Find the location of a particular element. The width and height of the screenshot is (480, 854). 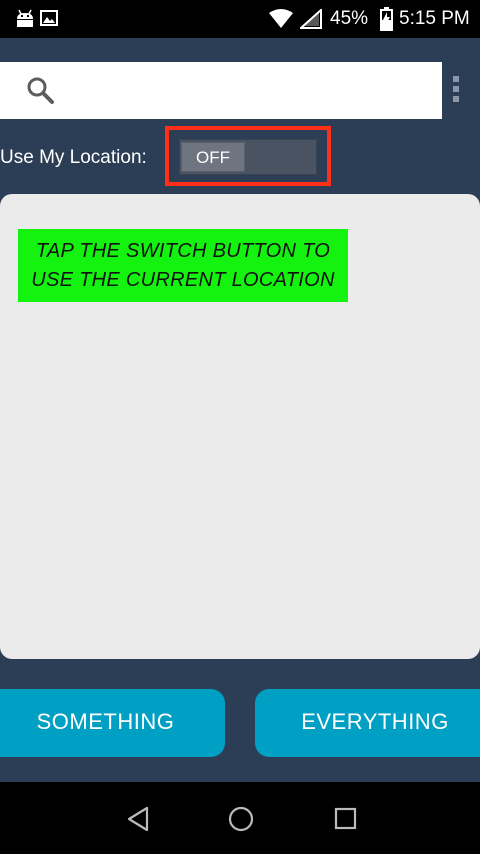

switch-thumb: OFF is located at coordinates (213, 157).